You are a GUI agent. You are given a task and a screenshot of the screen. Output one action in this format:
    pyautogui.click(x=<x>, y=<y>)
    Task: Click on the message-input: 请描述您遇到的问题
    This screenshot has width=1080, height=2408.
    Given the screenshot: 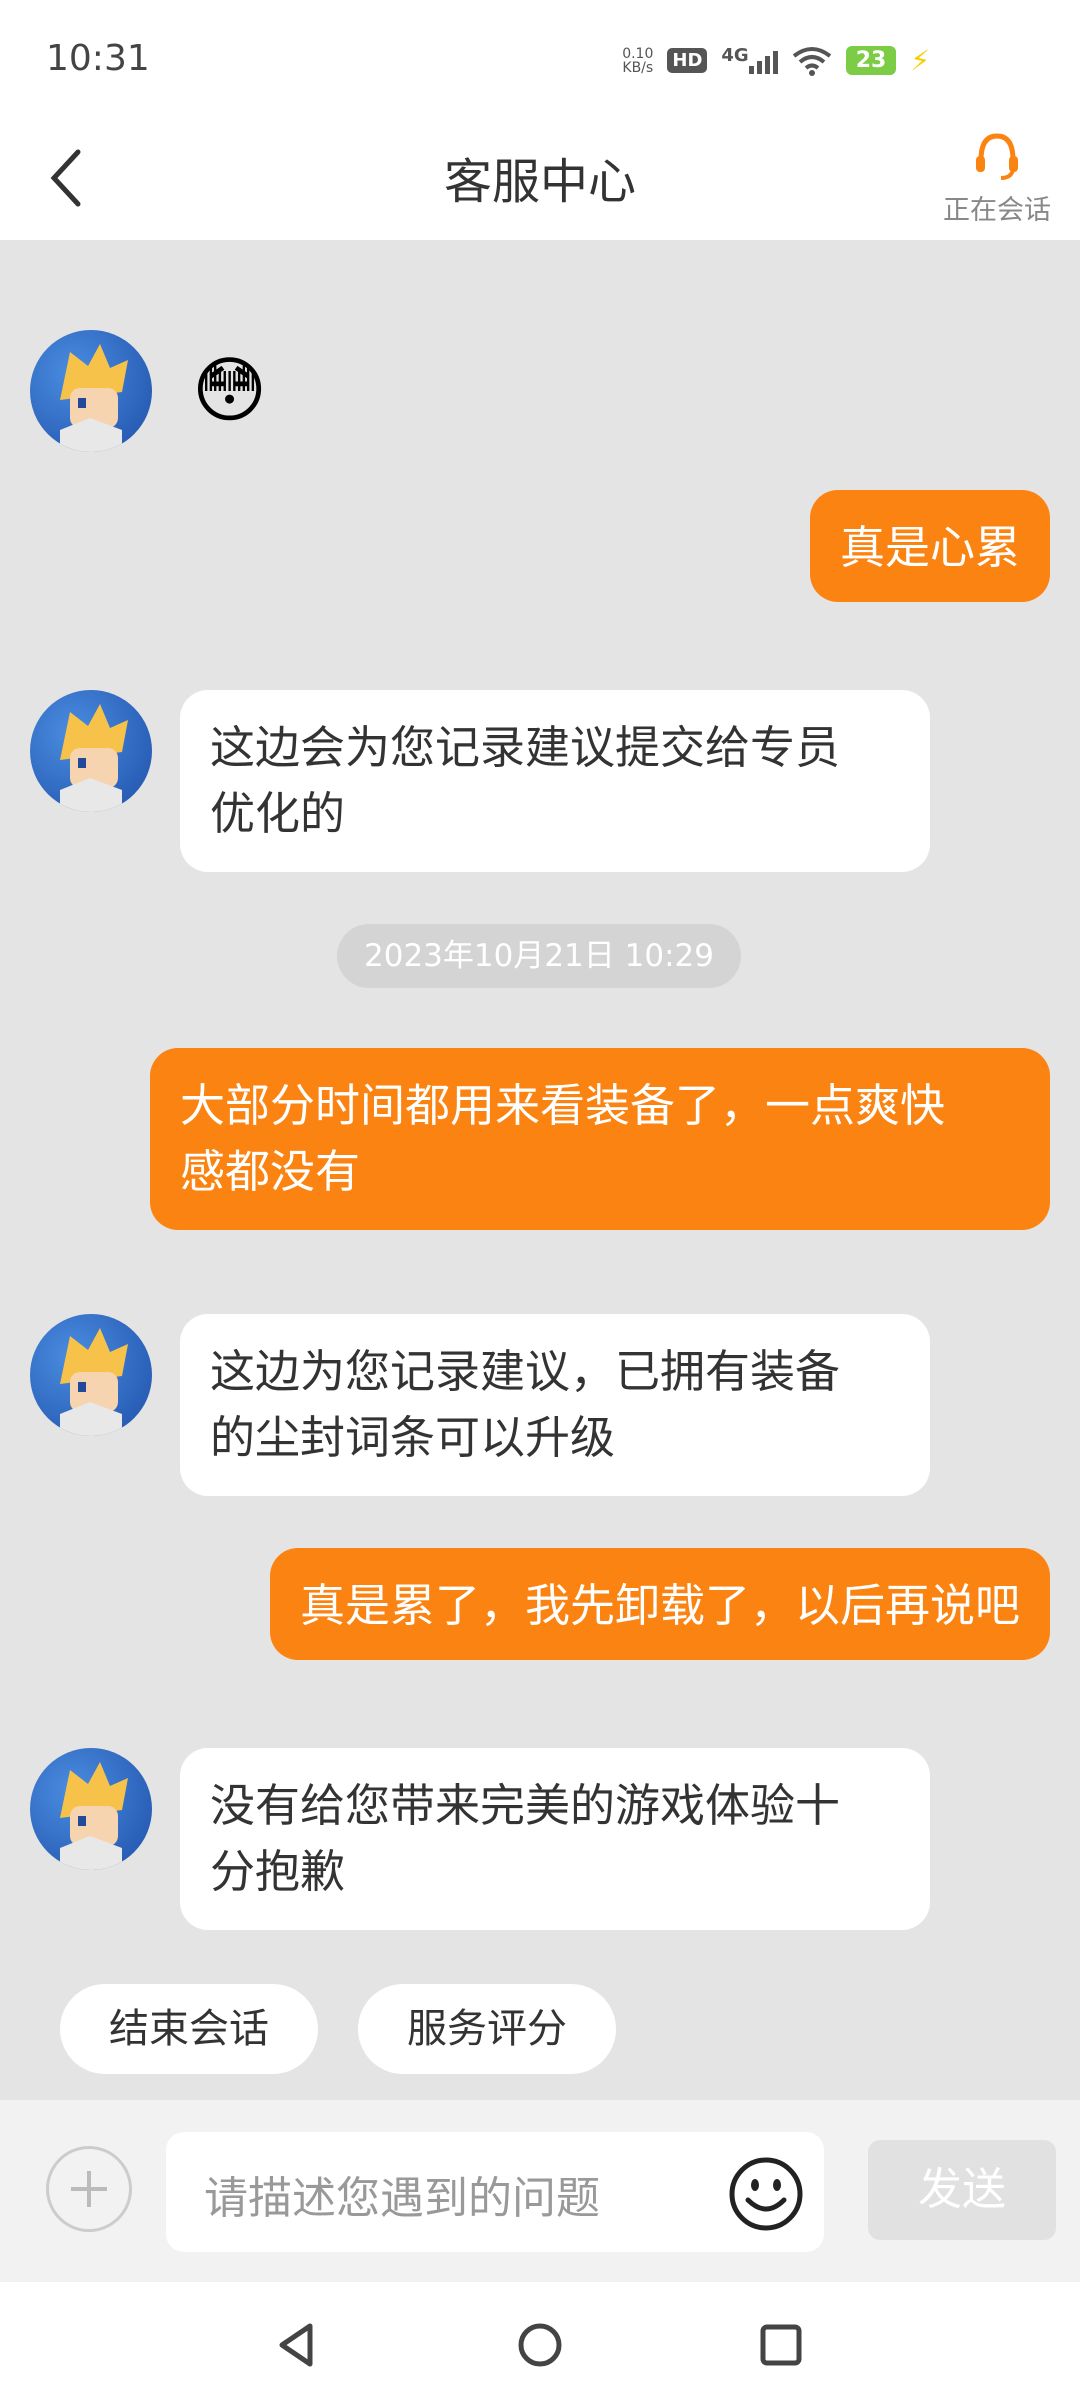 What is the action you would take?
    pyautogui.click(x=495, y=2192)
    